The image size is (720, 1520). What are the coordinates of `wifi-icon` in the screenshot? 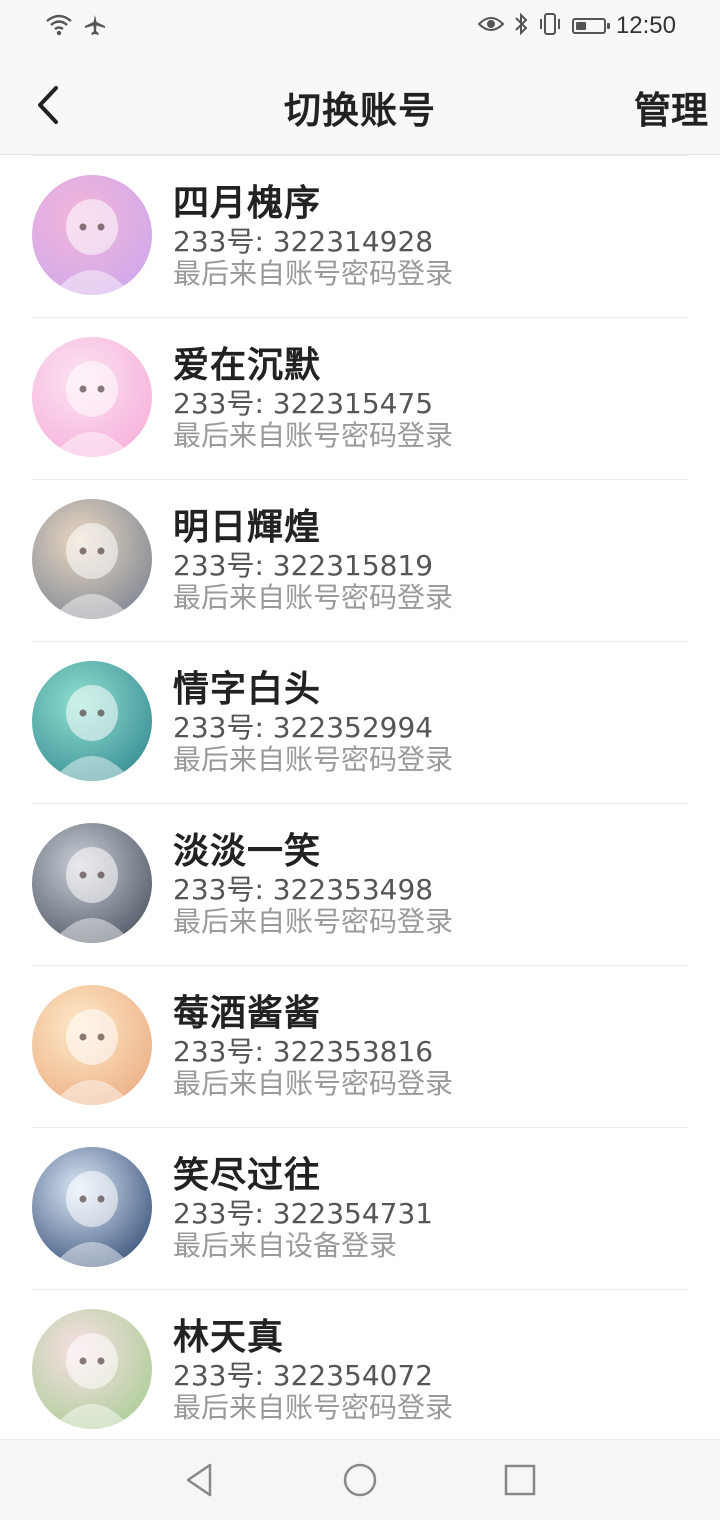 It's located at (59, 27).